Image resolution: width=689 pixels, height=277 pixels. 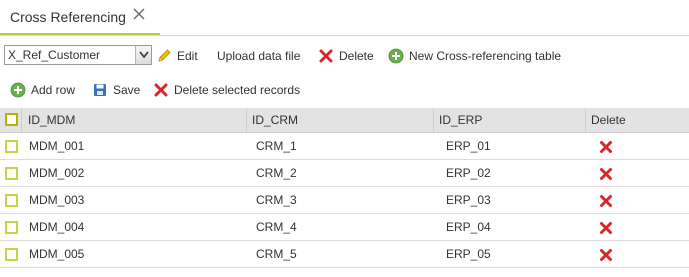 I want to click on save-button: Save, so click(x=116, y=90).